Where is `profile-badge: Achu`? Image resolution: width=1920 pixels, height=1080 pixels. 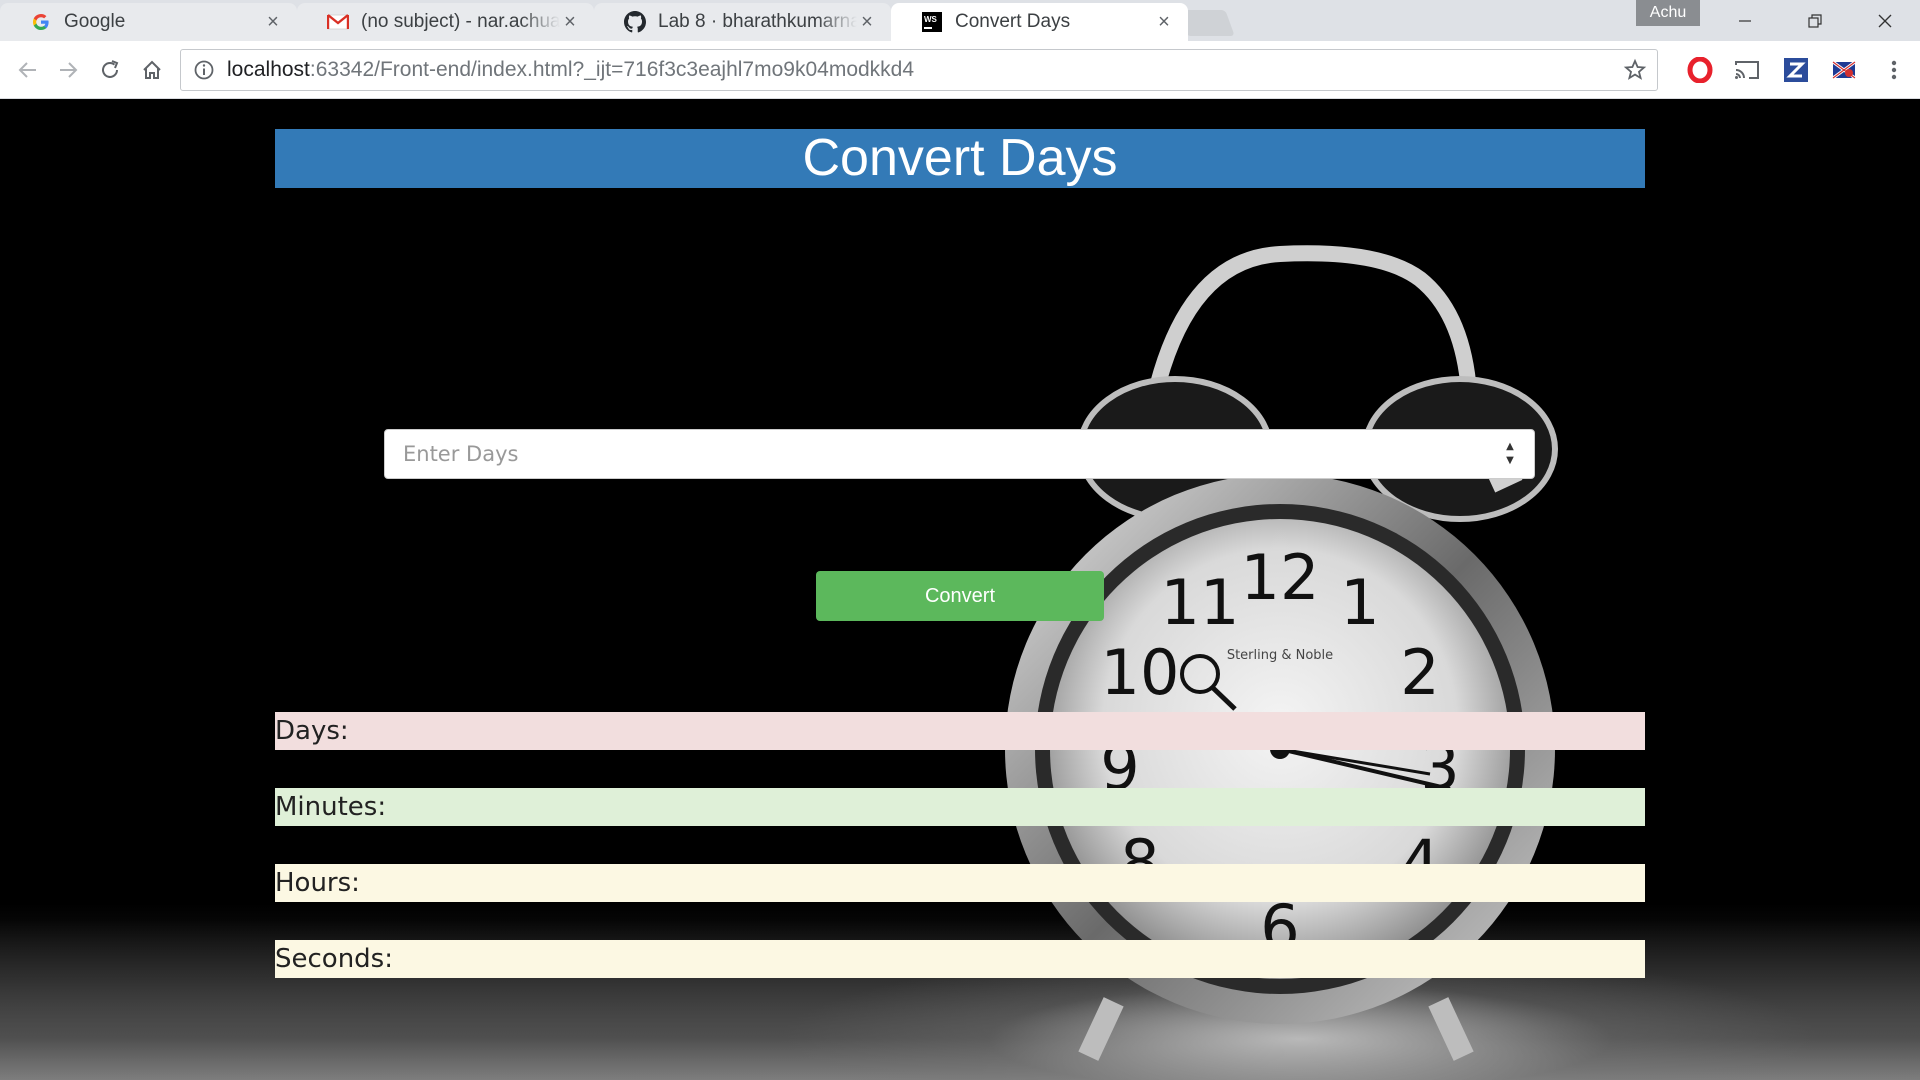
profile-badge: Achu is located at coordinates (1668, 13).